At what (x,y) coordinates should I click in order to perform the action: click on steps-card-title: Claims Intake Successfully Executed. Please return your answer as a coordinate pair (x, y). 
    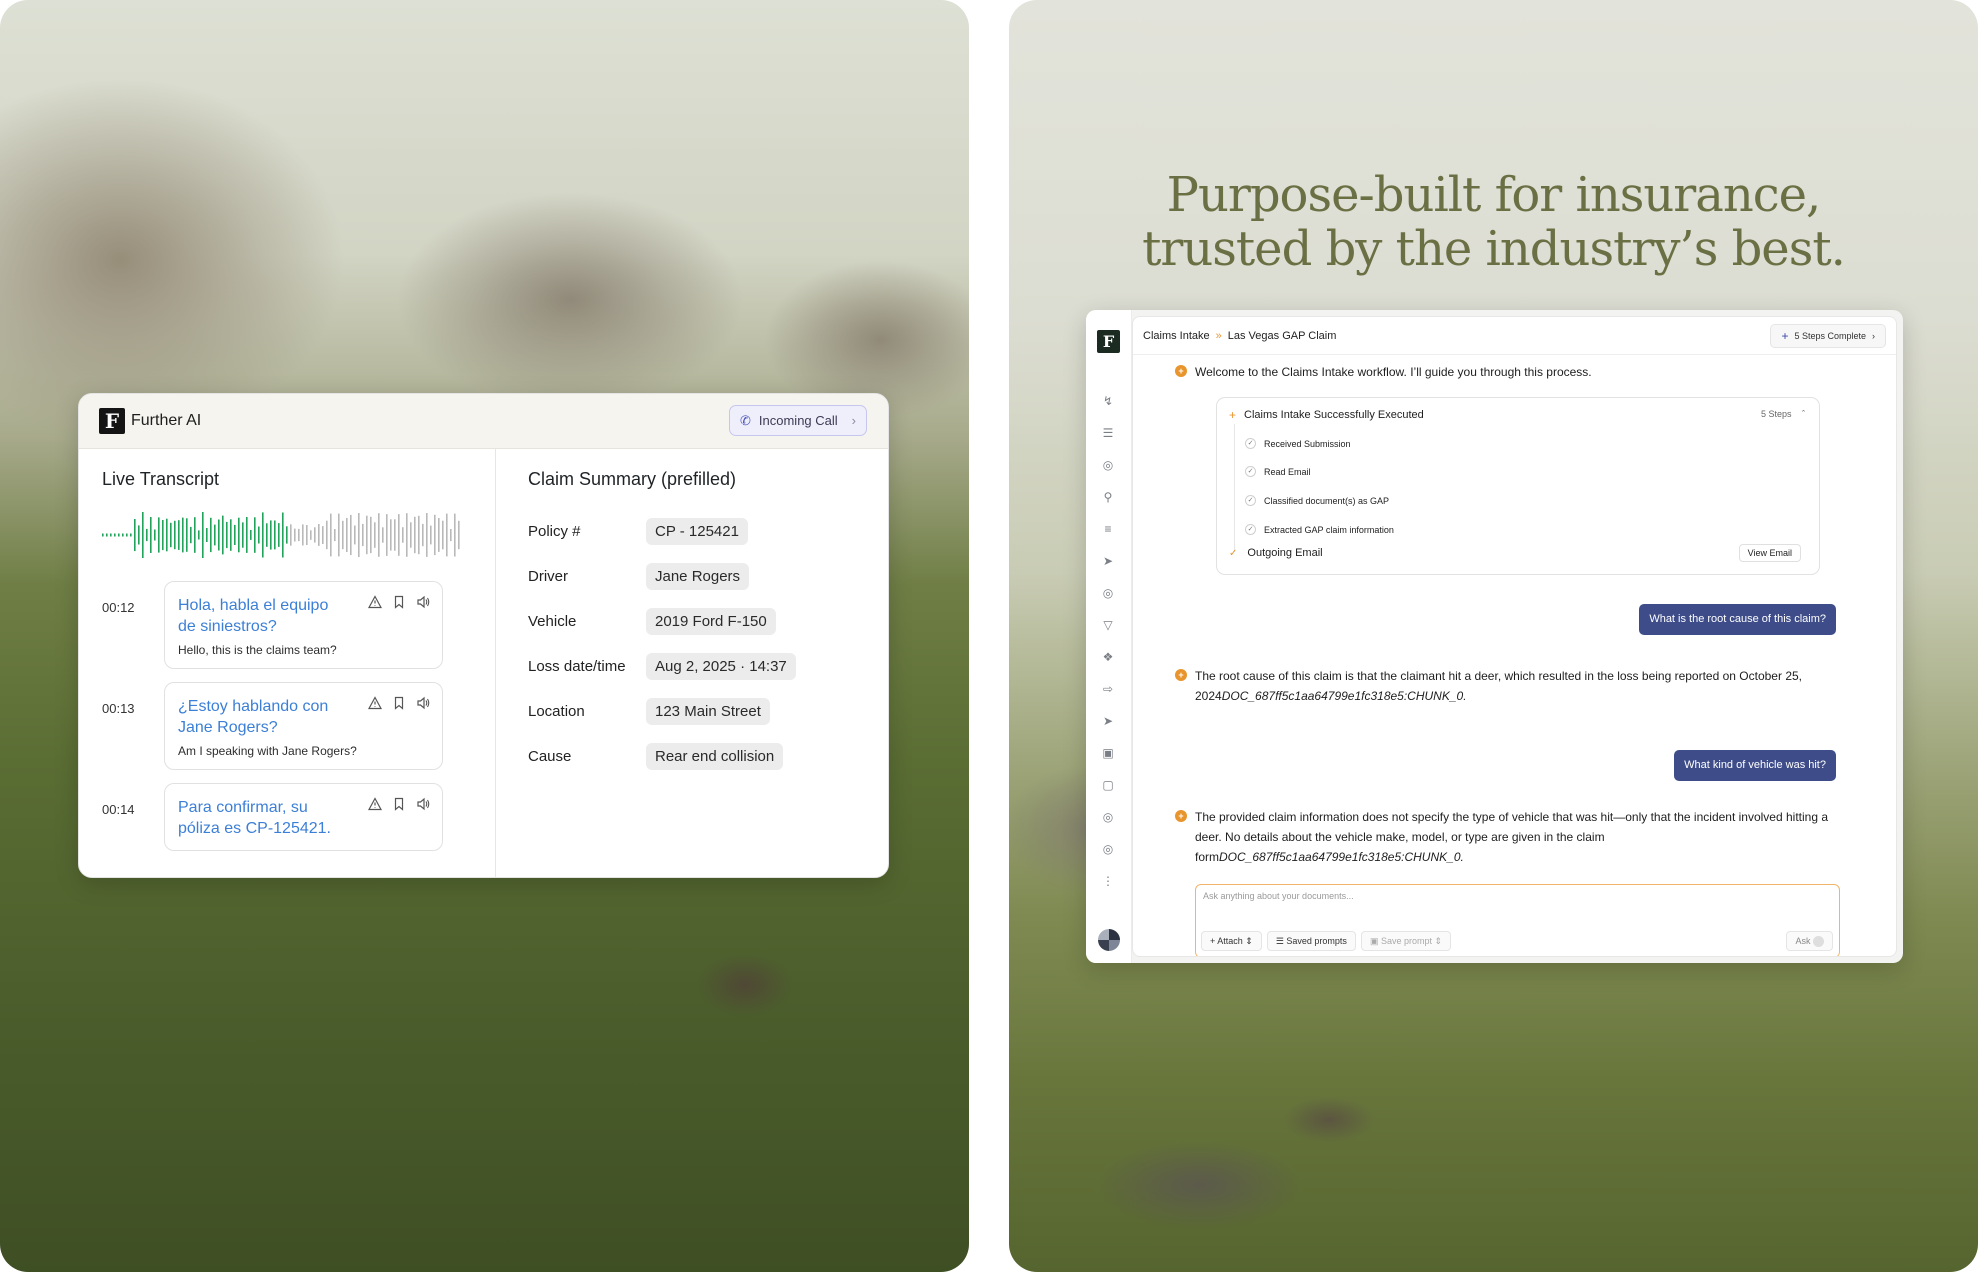
    Looking at the image, I should click on (1334, 415).